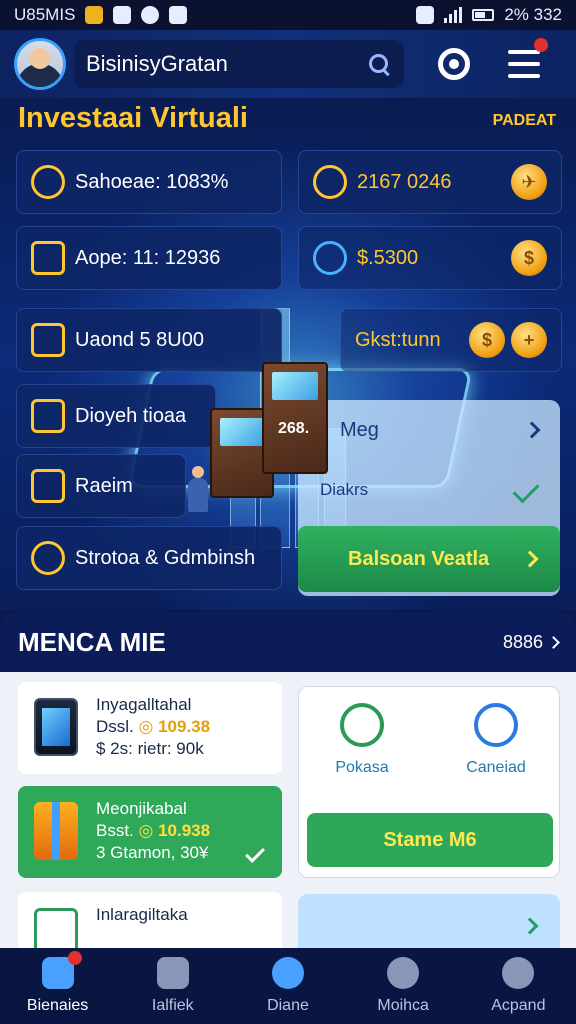 The height and width of the screenshot is (1024, 576). I want to click on stat-card-2: Aope: 11: 12936, so click(149, 258).